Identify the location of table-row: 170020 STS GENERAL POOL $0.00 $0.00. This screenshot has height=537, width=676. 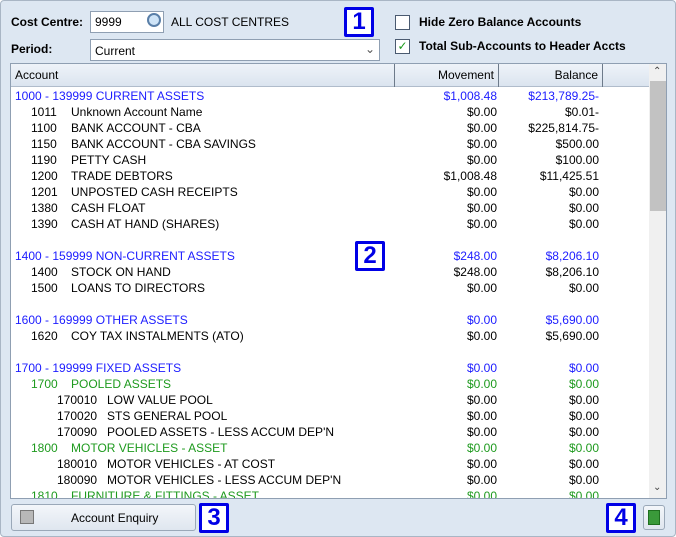
(307, 416).